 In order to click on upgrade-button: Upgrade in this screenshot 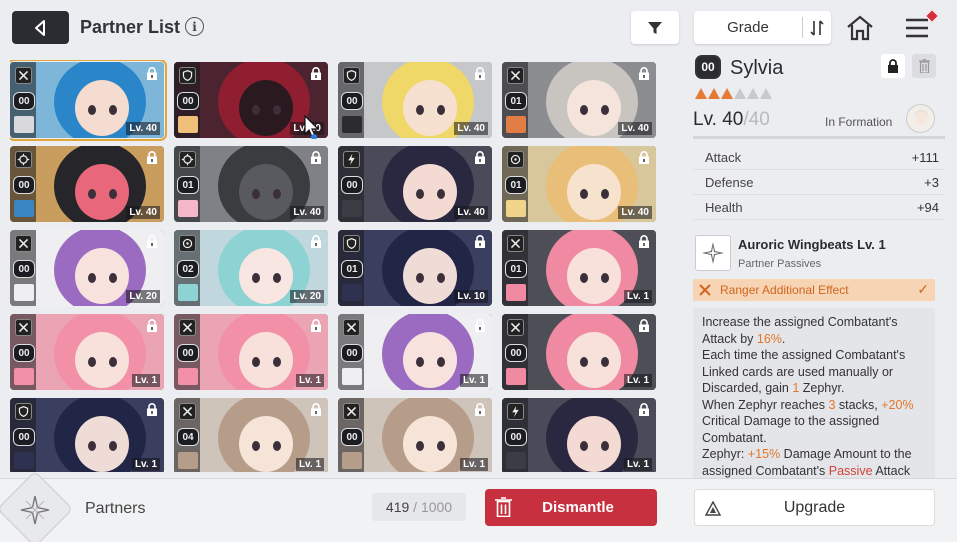, I will do `click(814, 507)`.